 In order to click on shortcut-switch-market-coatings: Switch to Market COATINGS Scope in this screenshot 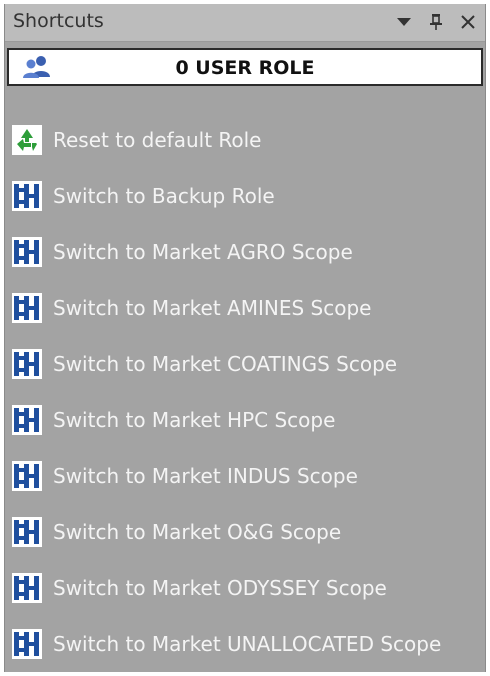, I will do `click(246, 364)`.